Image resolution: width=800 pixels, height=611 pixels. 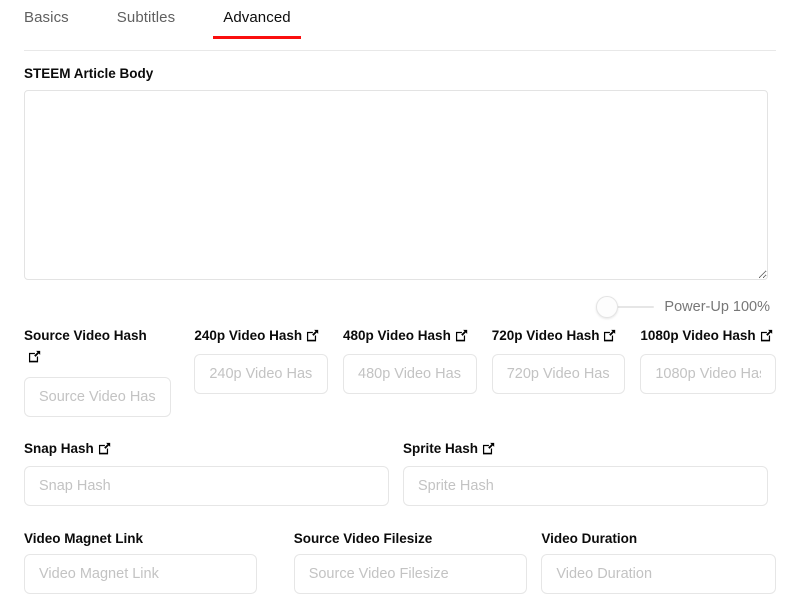 What do you see at coordinates (545, 336) in the screenshot?
I see `label-text: 720p Video Hash` at bounding box center [545, 336].